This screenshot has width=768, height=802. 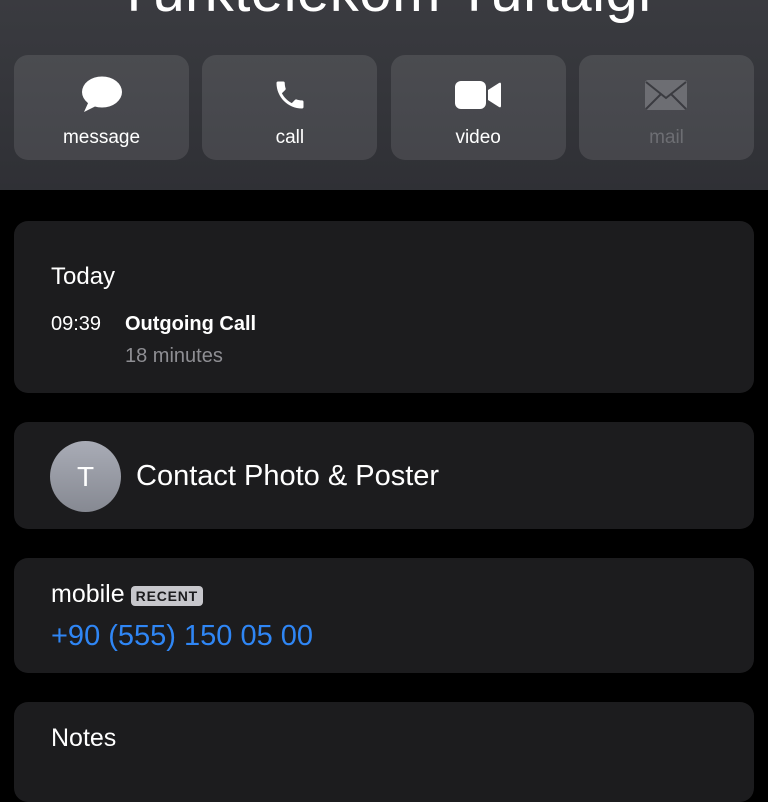 I want to click on contact-name: Türktelekom Turtalgi, so click(x=384, y=12).